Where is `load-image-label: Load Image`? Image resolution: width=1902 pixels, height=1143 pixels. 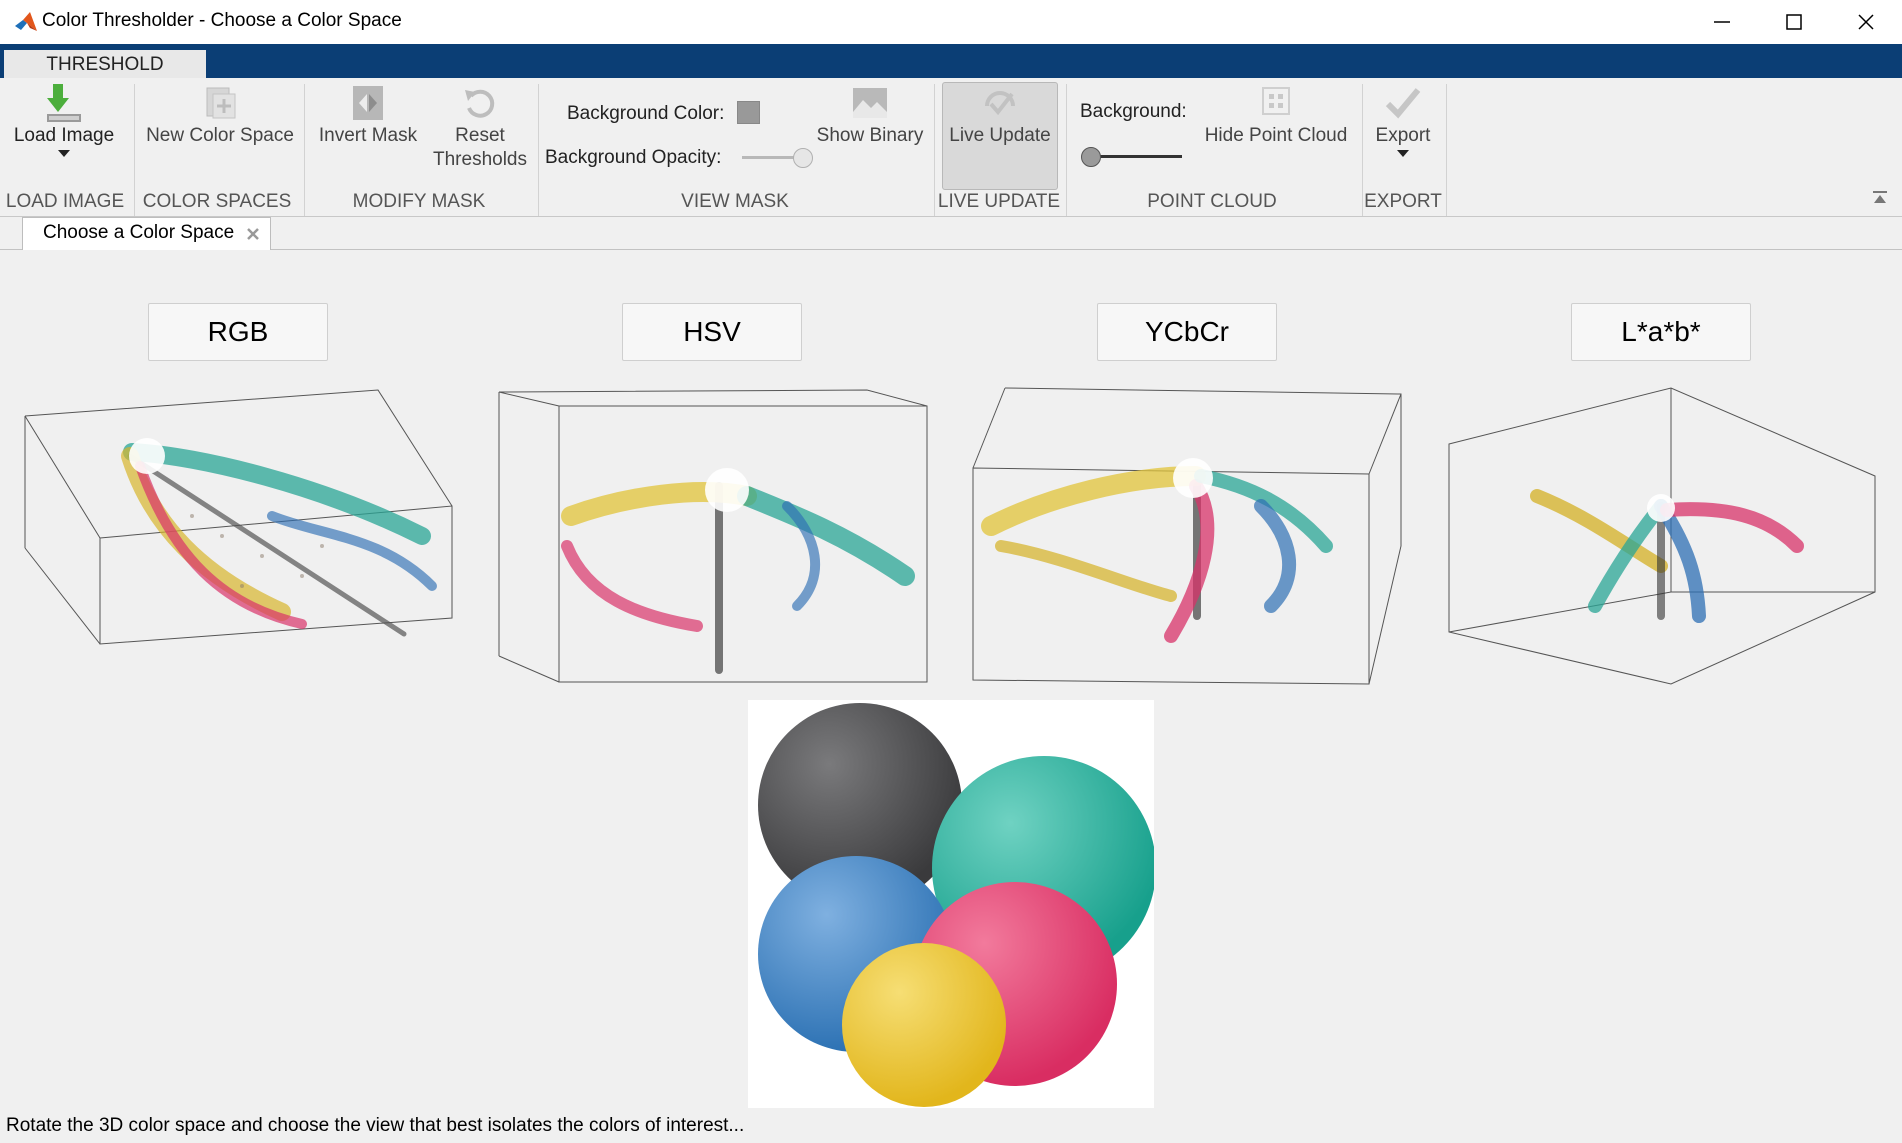 load-image-label: Load Image is located at coordinates (64, 135).